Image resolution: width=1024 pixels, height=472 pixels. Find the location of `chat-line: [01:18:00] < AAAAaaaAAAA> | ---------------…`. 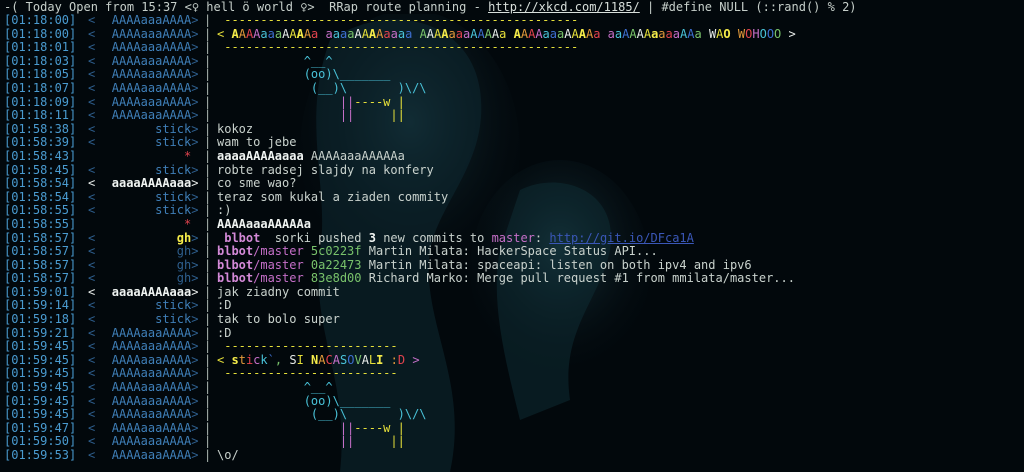

chat-line: [01:18:00] < AAAAaaaAAAA> | ---------------… is located at coordinates (295, 20).